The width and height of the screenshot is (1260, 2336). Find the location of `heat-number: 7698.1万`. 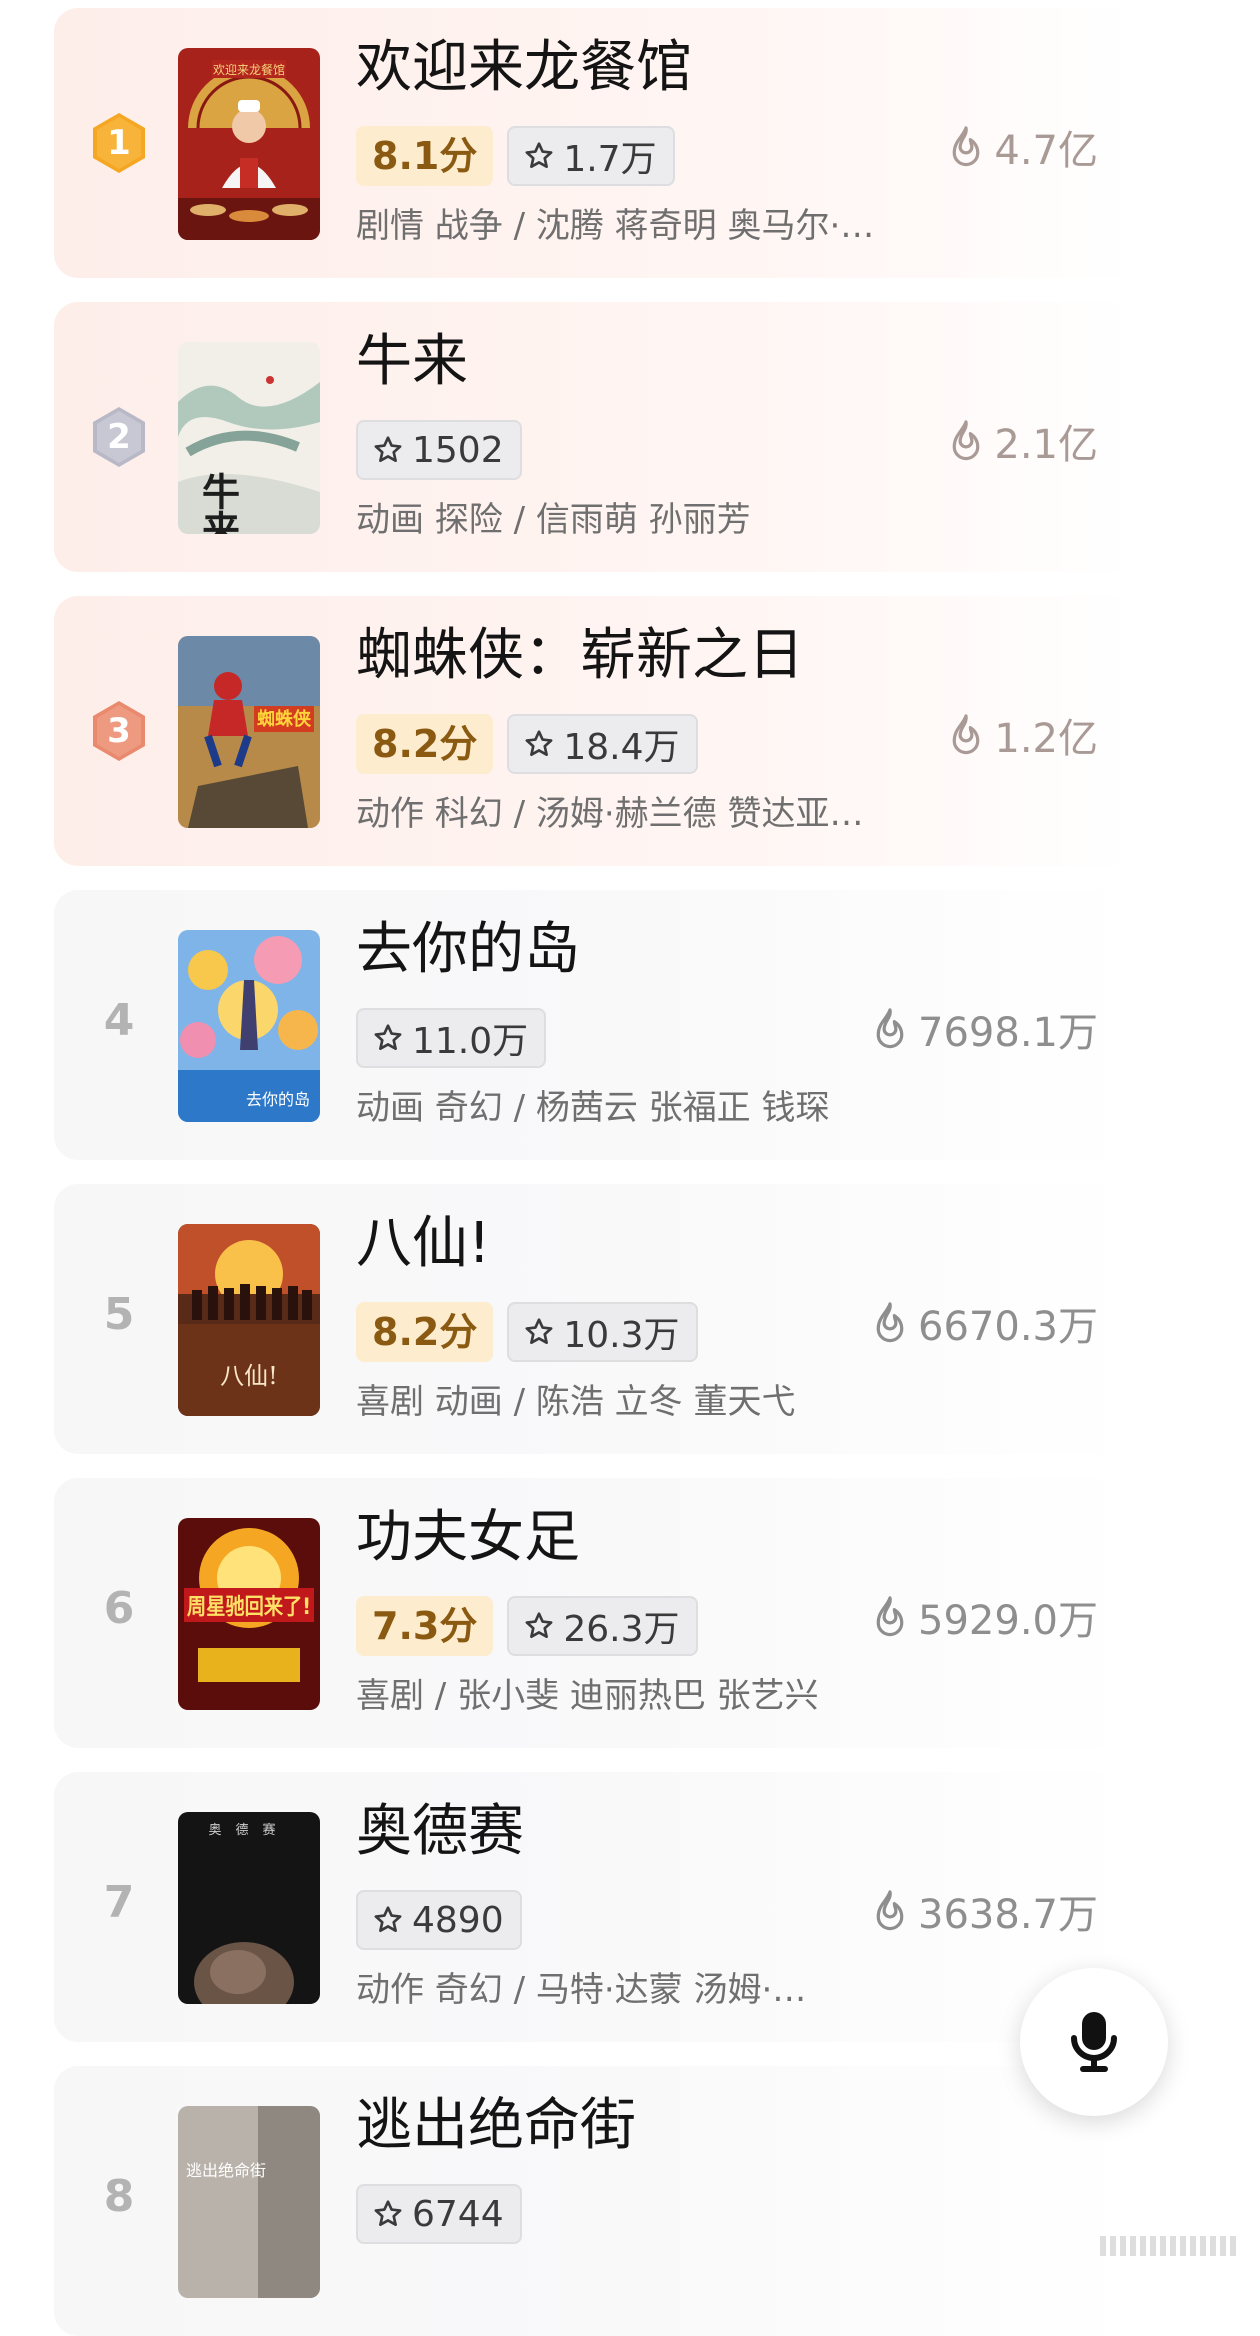

heat-number: 7698.1万 is located at coordinates (1008, 1033).